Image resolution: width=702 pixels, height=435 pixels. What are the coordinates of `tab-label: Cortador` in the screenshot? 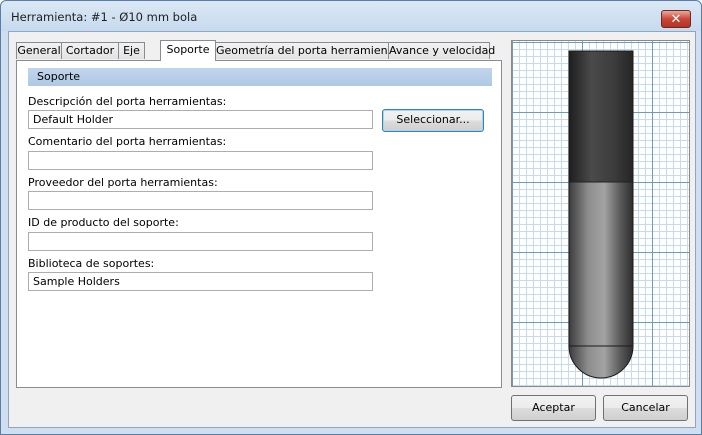 It's located at (90, 50).